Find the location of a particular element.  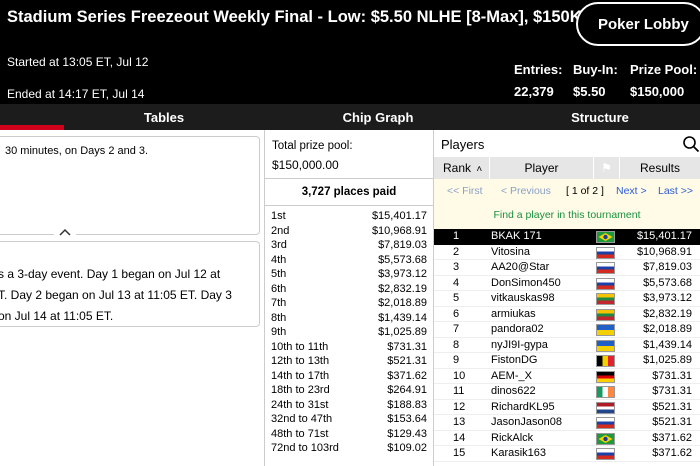

prize-row: 24th to 31st $188.83 is located at coordinates (349, 405).